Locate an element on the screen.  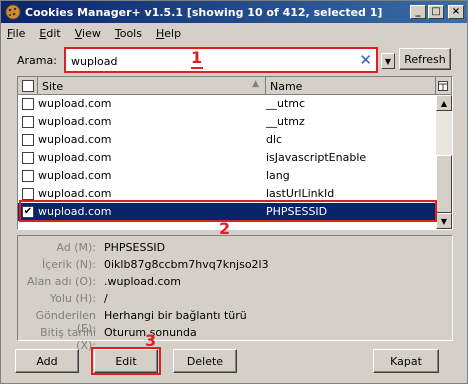
row-name: dlc is located at coordinates (274, 139).